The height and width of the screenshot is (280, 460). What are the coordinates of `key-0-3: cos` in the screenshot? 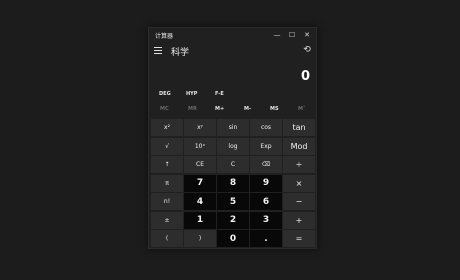 It's located at (266, 127).